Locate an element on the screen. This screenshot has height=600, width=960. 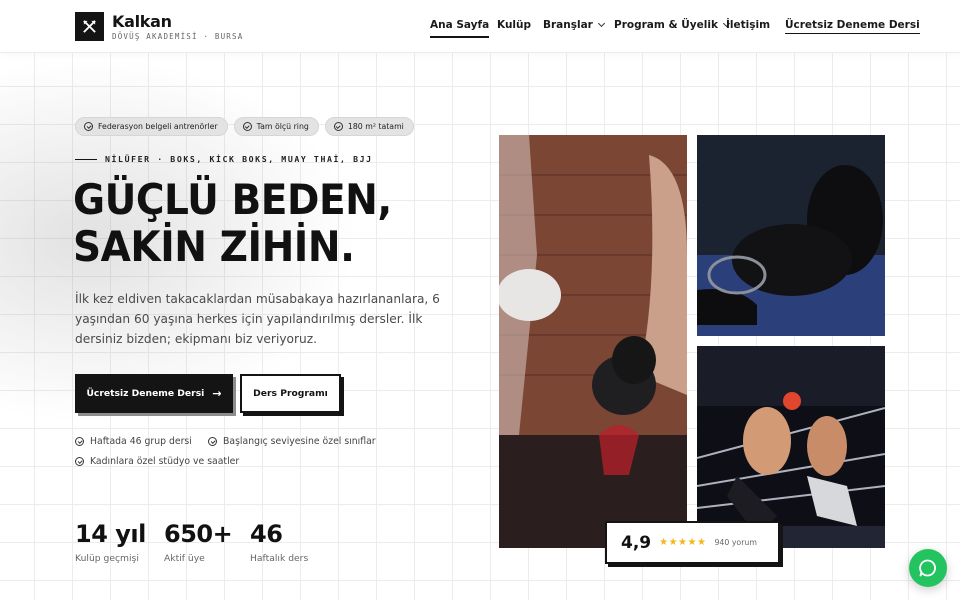
feature-label: Haftada 46 grup dersi is located at coordinates (141, 441).